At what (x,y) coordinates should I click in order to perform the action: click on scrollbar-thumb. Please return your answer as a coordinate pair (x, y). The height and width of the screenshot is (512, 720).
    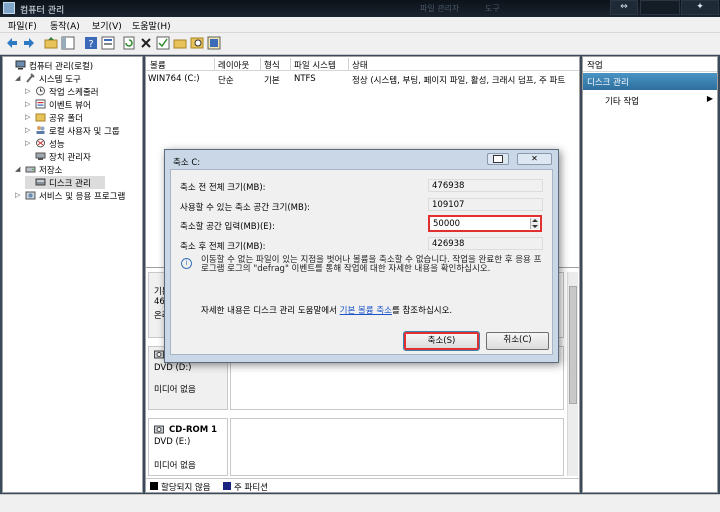
    Looking at the image, I should click on (573, 345).